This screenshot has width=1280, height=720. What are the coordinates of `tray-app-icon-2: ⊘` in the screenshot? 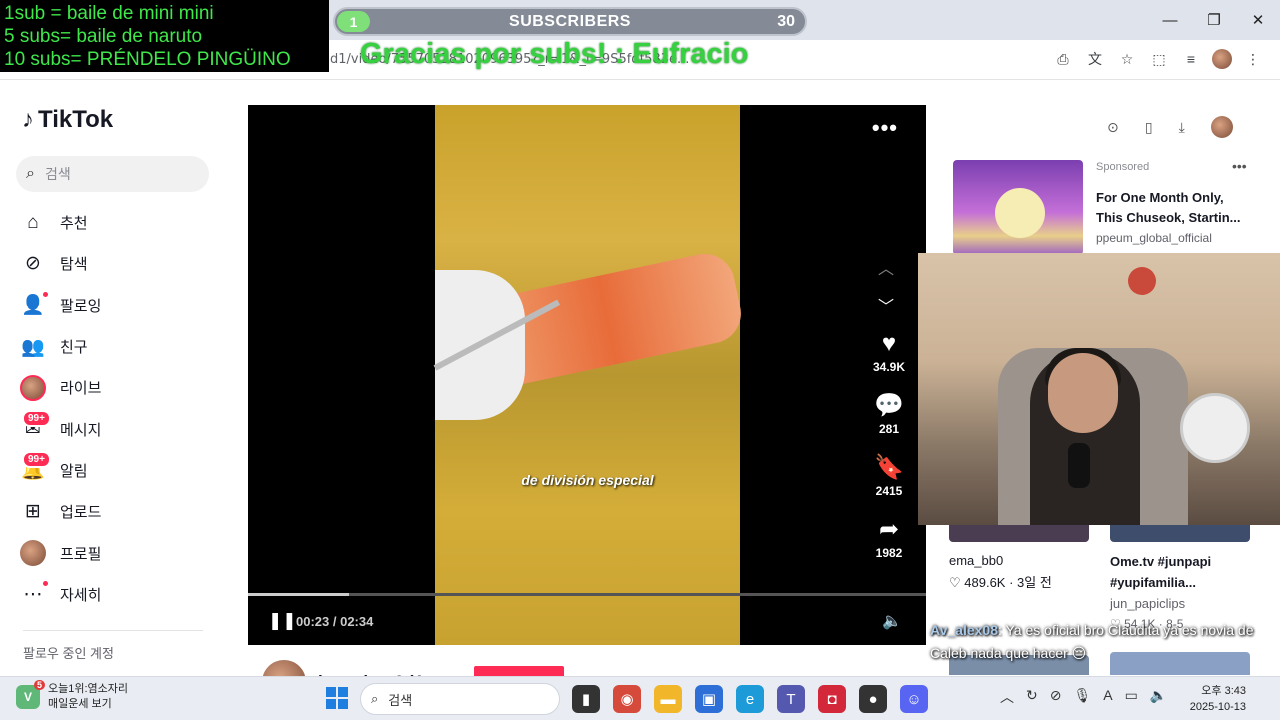 It's located at (1056, 697).